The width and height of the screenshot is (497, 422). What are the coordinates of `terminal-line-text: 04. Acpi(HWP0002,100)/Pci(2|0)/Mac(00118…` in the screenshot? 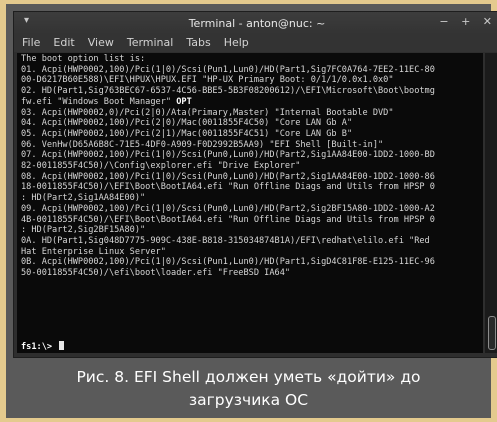 It's located at (187, 123).